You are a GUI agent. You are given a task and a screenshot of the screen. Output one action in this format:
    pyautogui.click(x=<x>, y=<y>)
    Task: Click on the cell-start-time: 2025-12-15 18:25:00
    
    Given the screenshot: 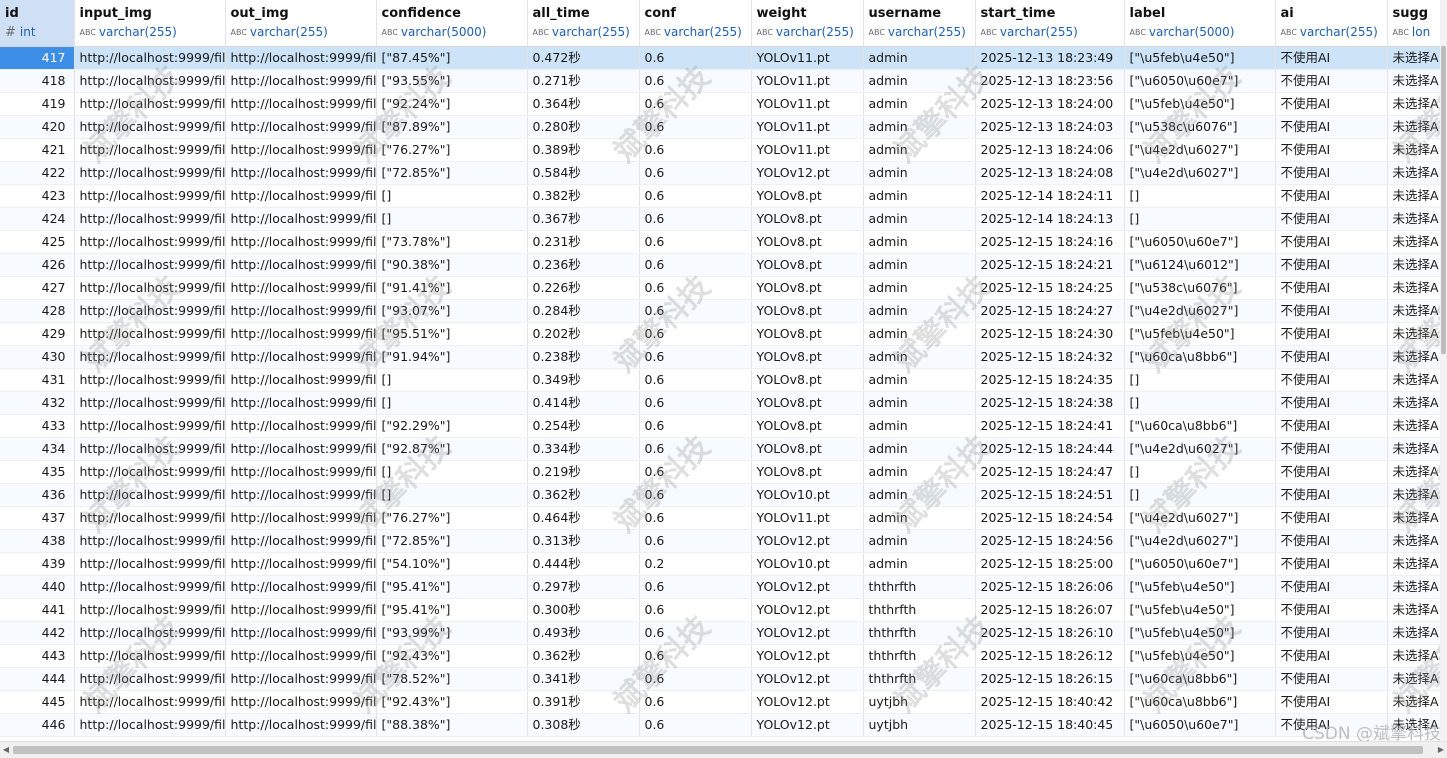 What is the action you would take?
    pyautogui.click(x=1050, y=564)
    